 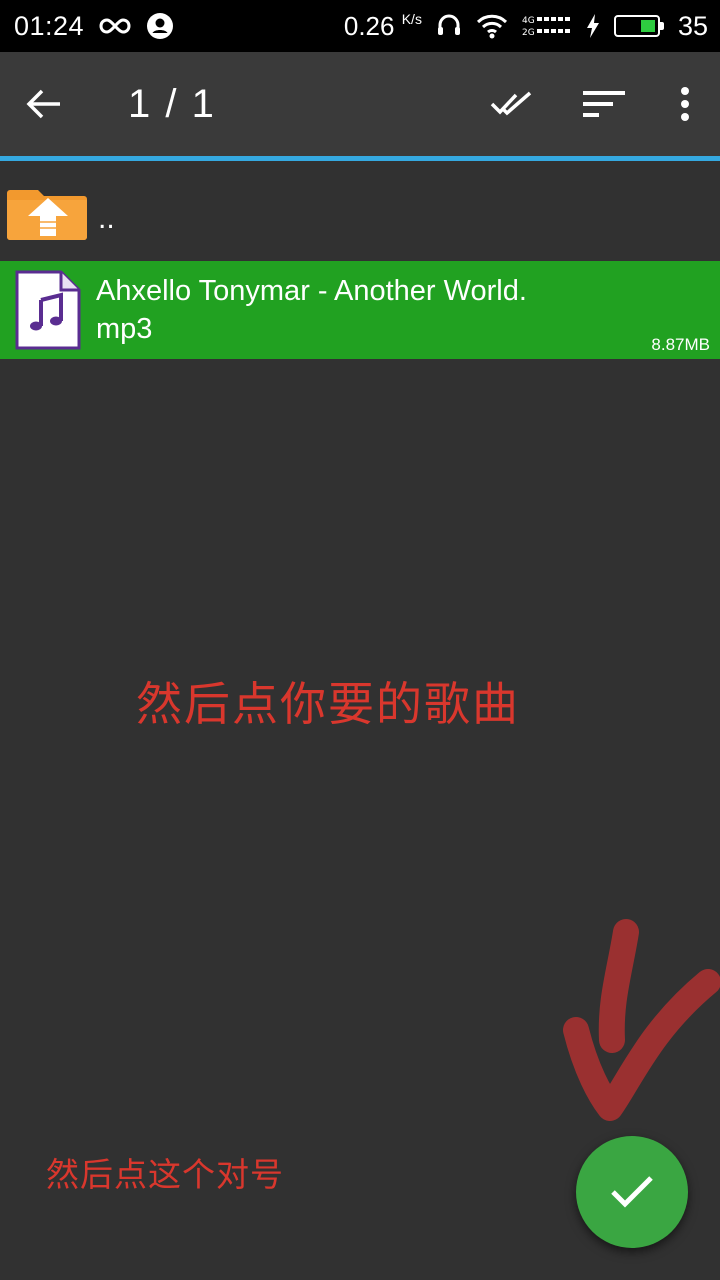 I want to click on svg-text: 2G, so click(x=528, y=33).